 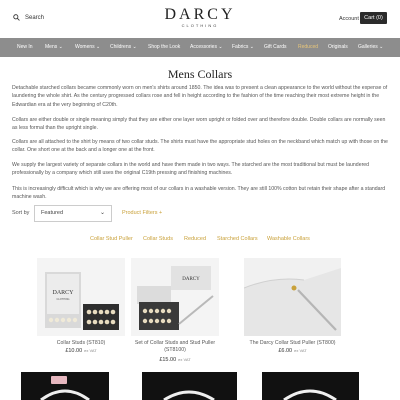 What do you see at coordinates (349, 19) in the screenshot?
I see `account-link: Account` at bounding box center [349, 19].